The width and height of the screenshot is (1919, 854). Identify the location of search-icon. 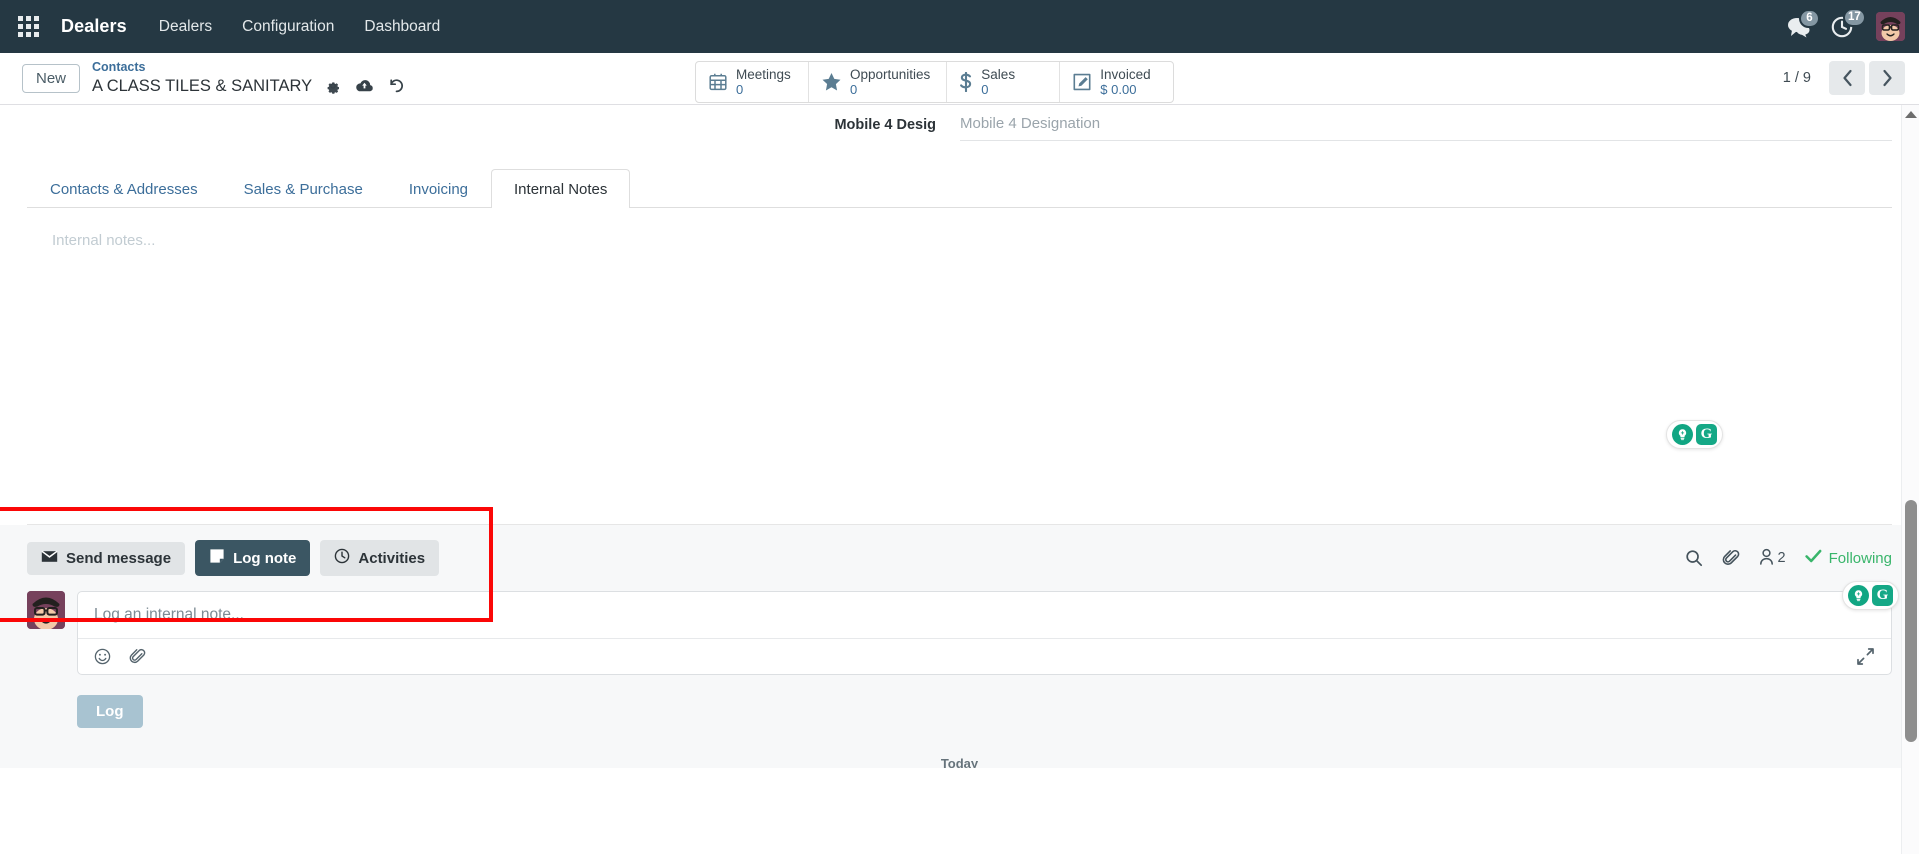
(1694, 558).